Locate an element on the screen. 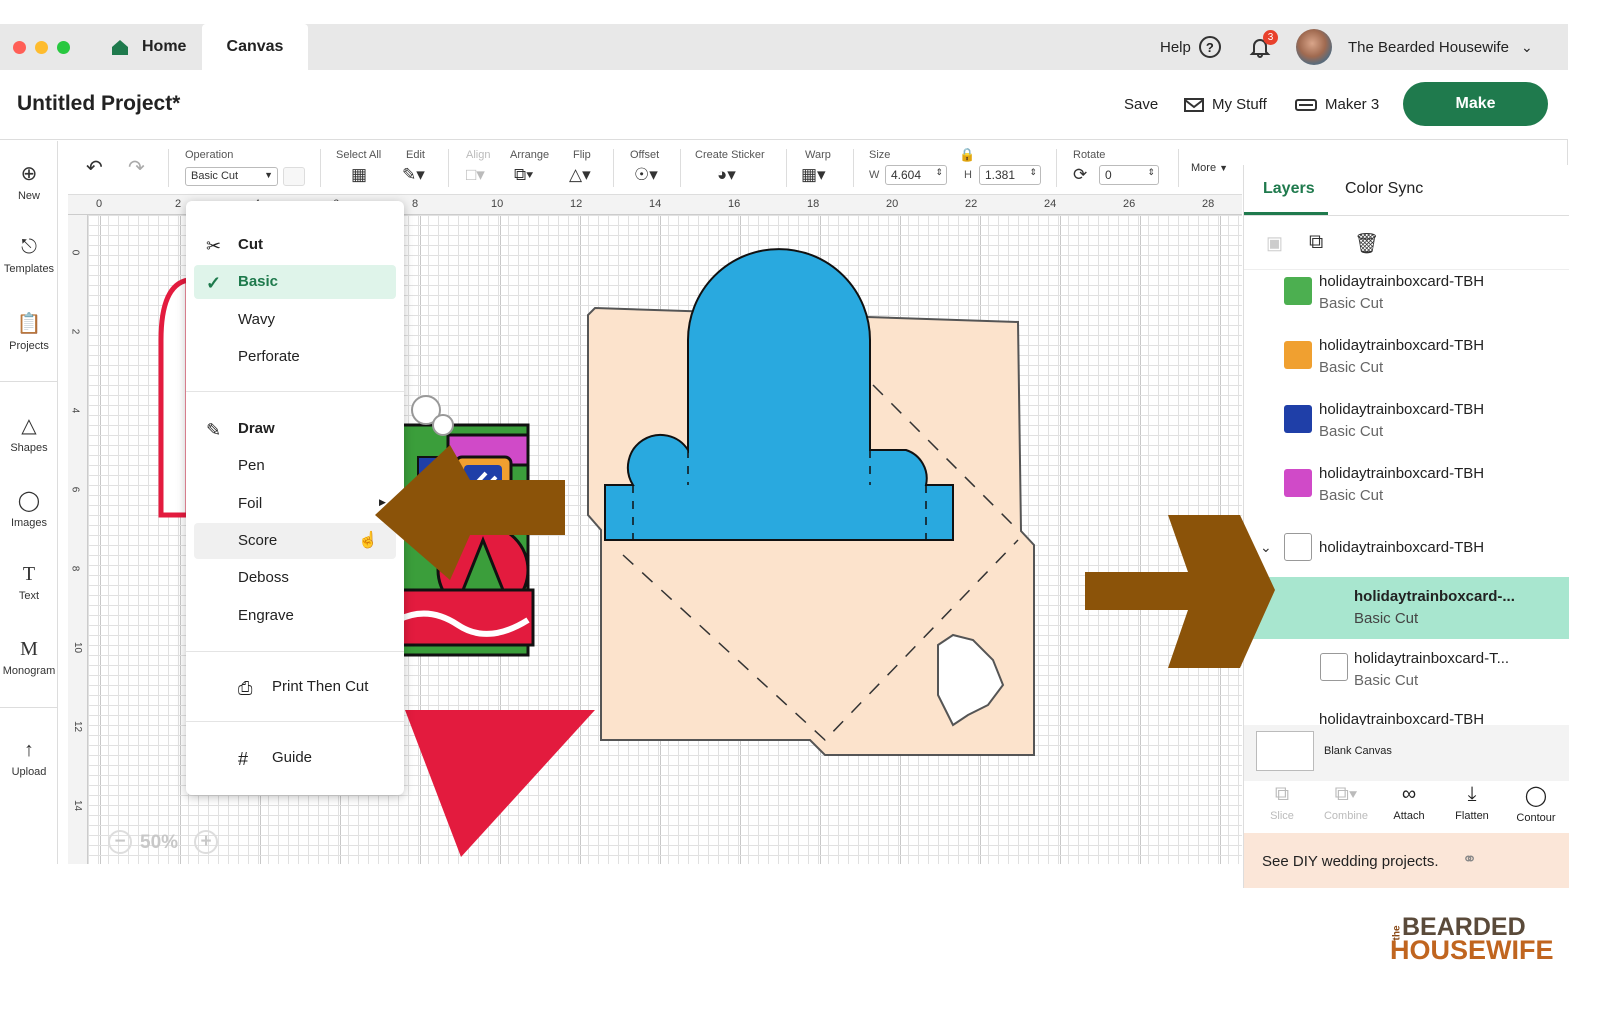 The width and height of the screenshot is (1600, 1017). selected-highlight is located at coordinates (295, 282).